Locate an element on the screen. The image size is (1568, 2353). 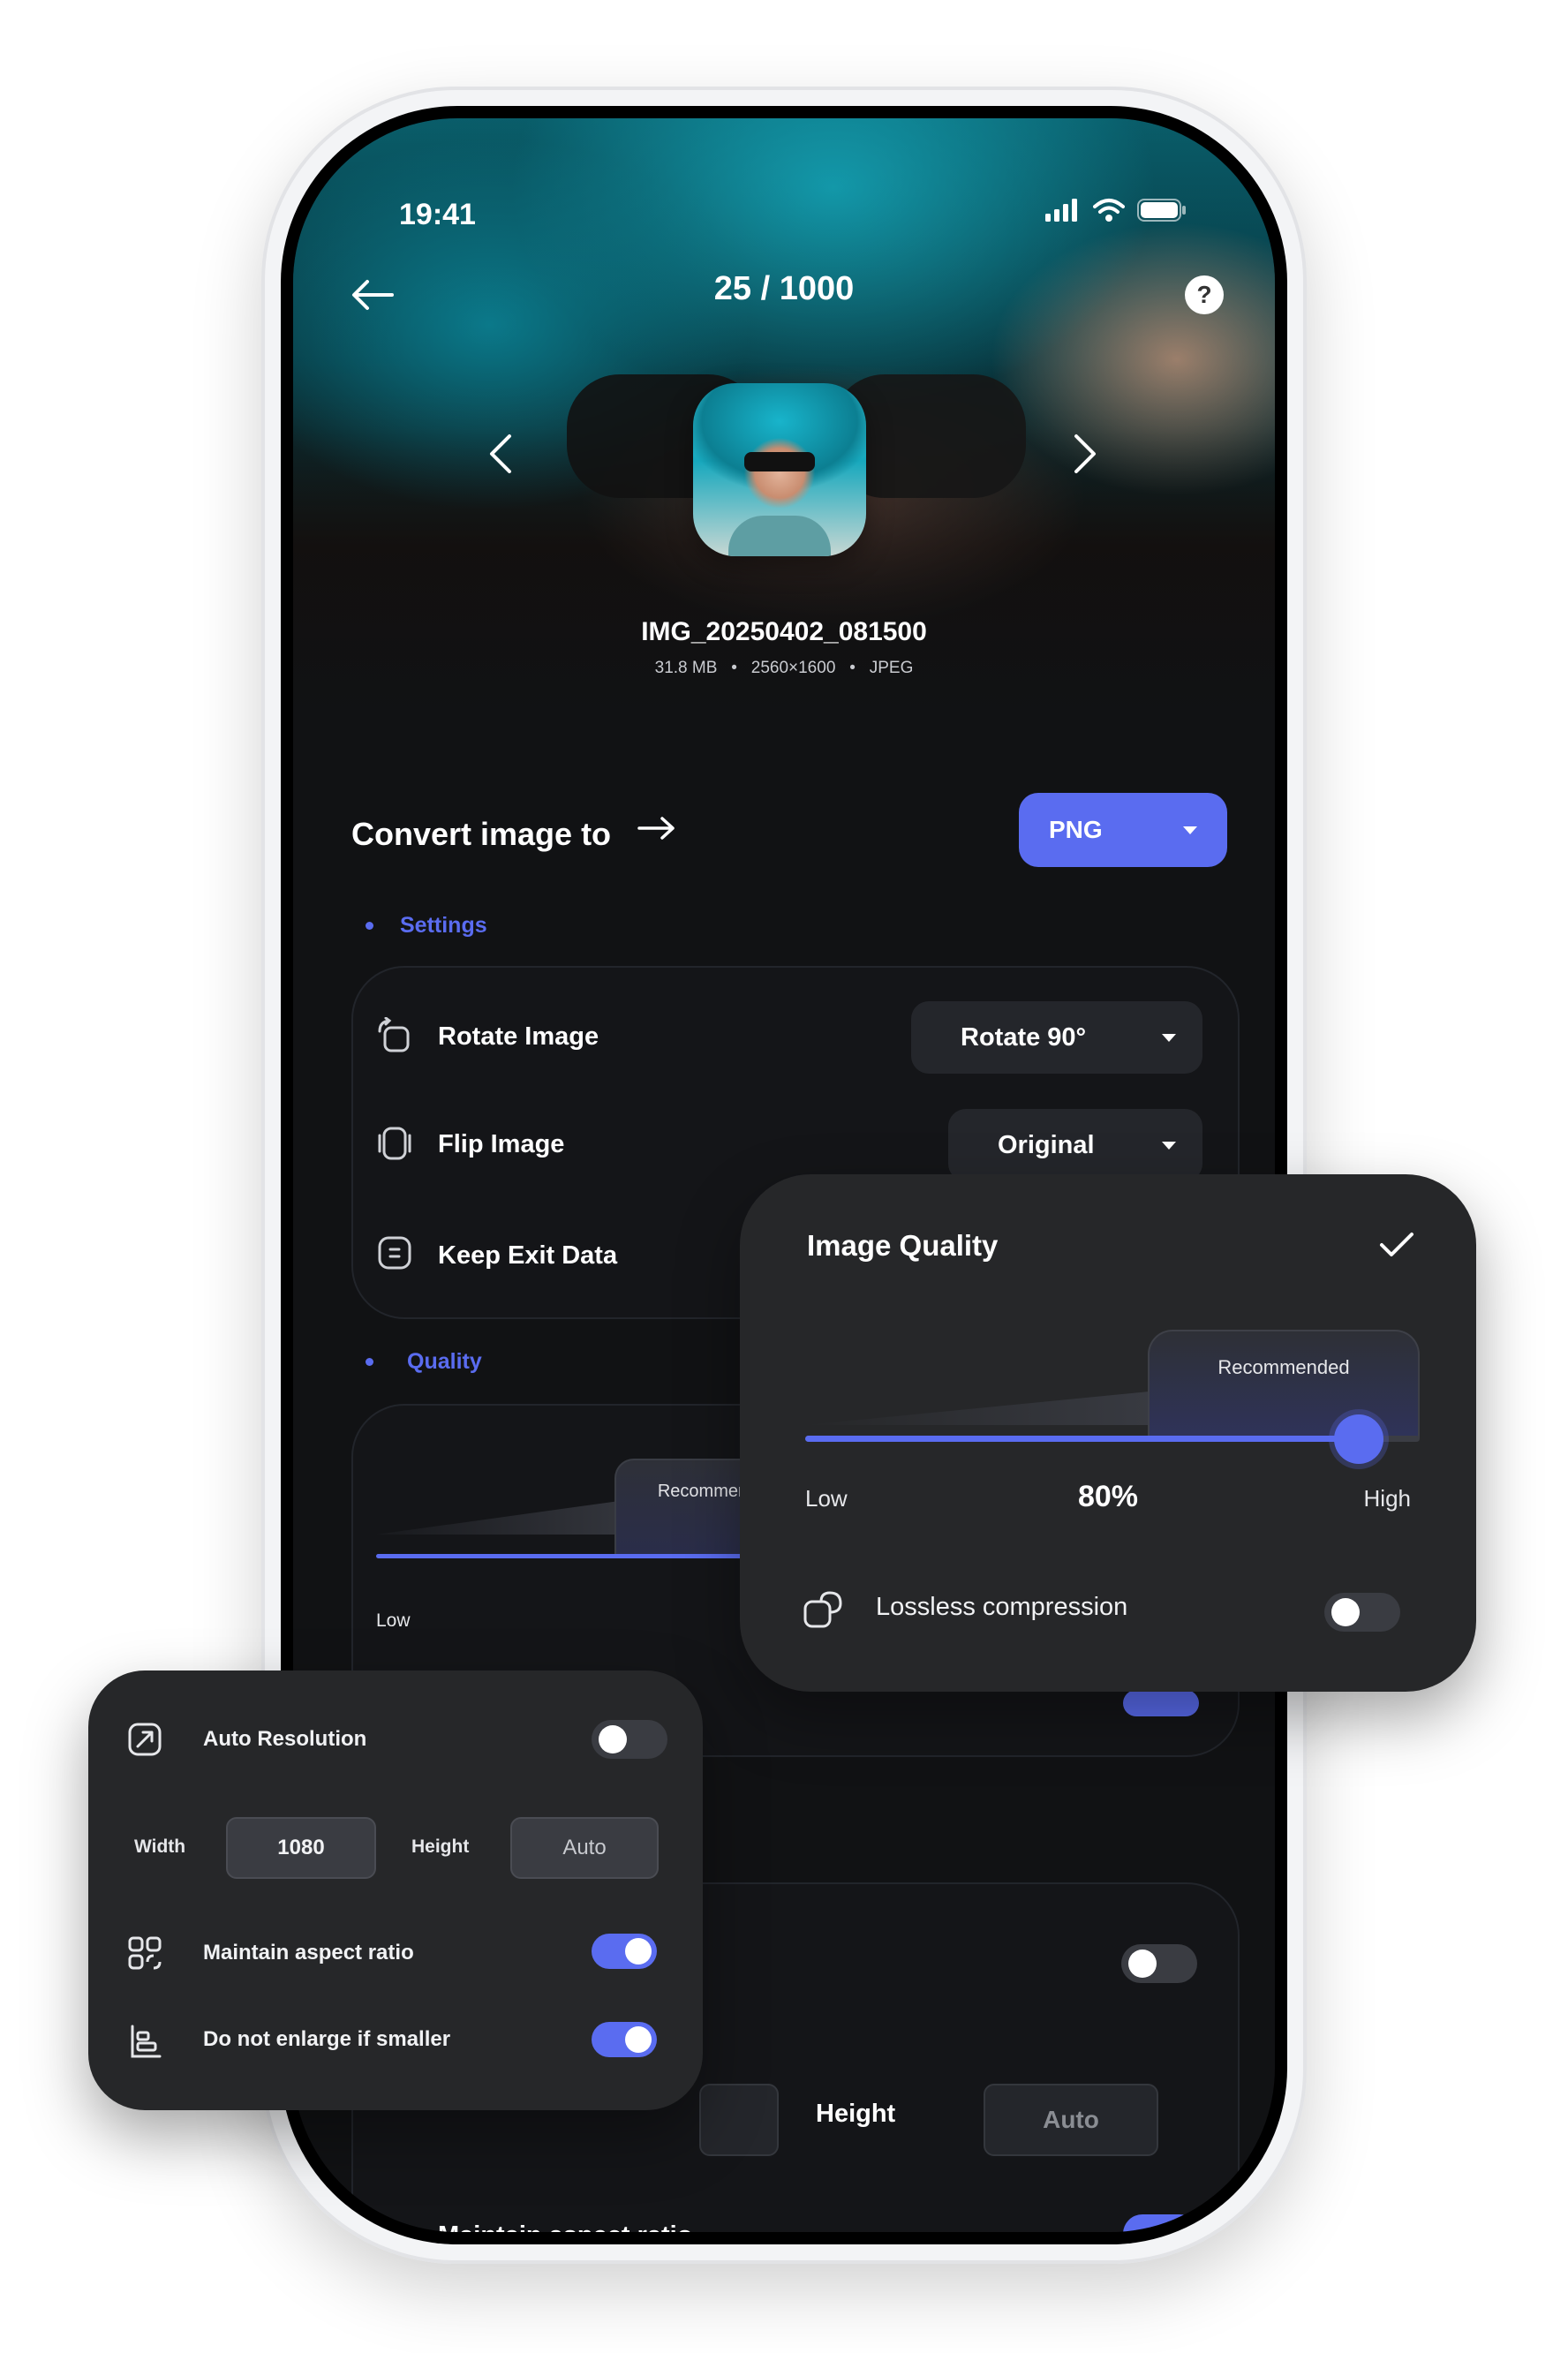
recommended-badge: Recommended is located at coordinates (1284, 1384).